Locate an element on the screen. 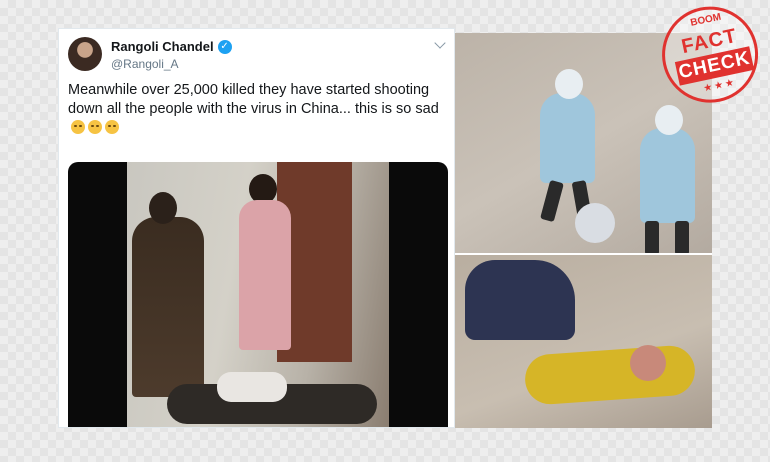  avatar is located at coordinates (85, 54).